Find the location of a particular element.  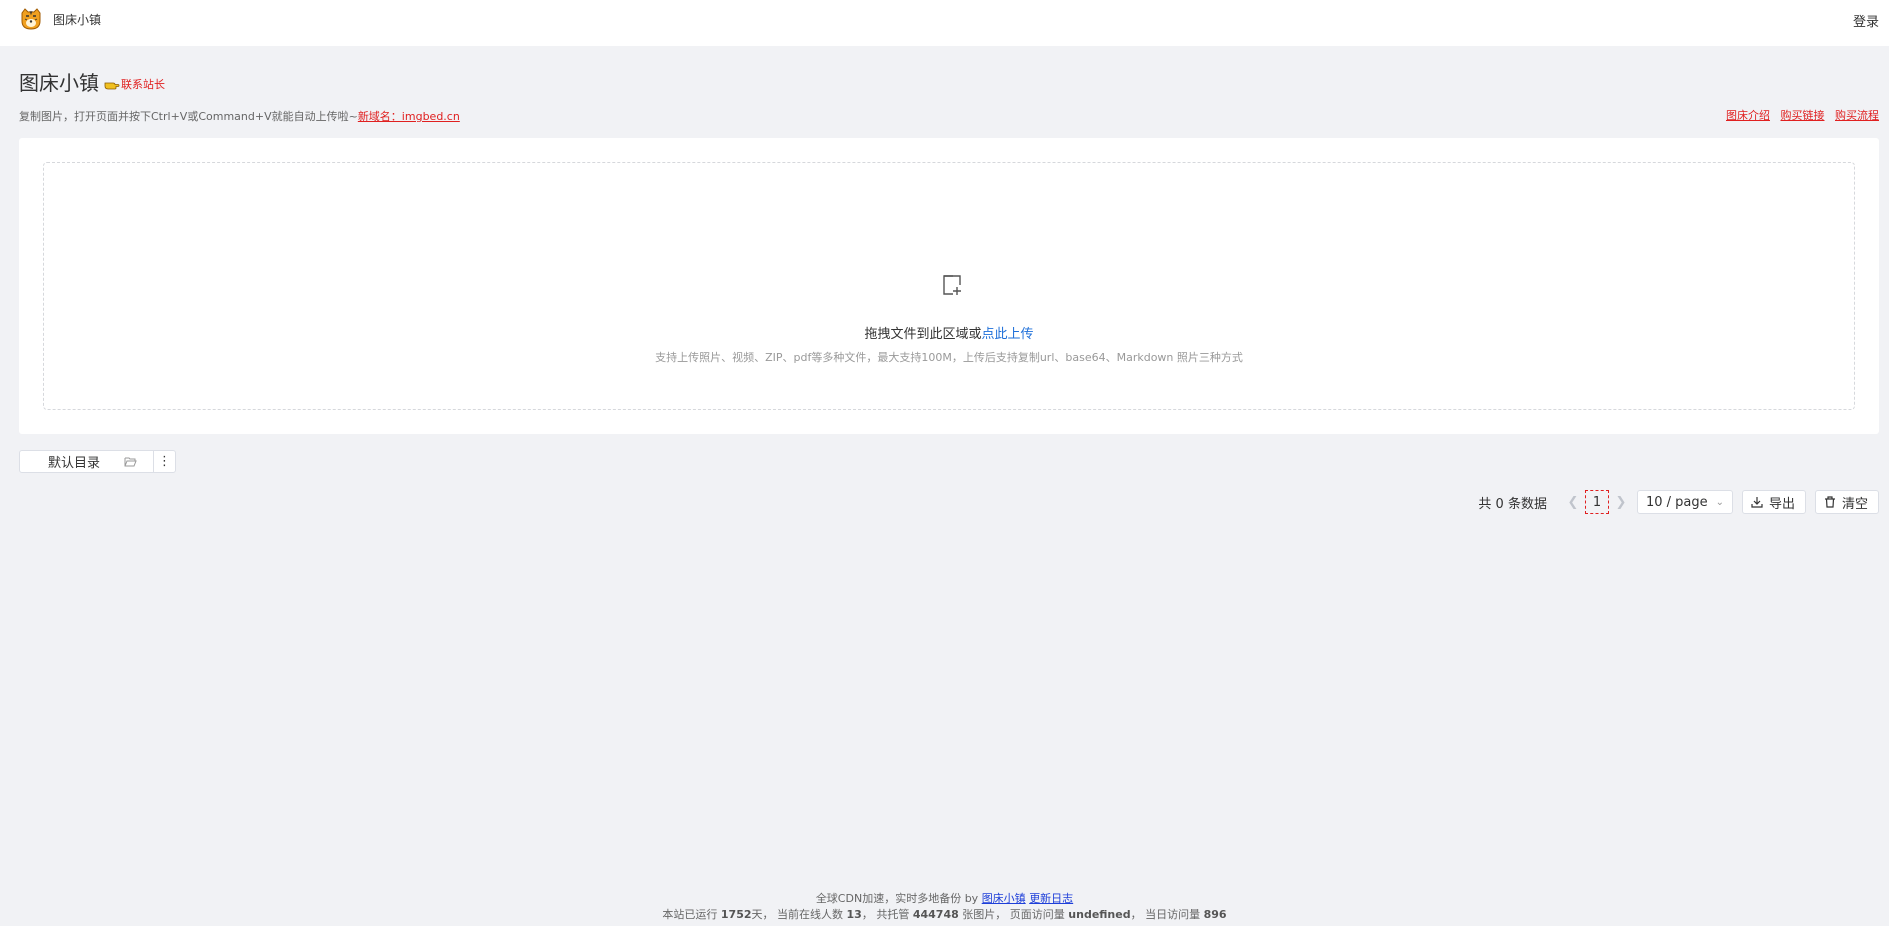

footer-line-1: 全球CDN加速，实时多地备份 by 图床小镇 更新日志 is located at coordinates (944, 899).